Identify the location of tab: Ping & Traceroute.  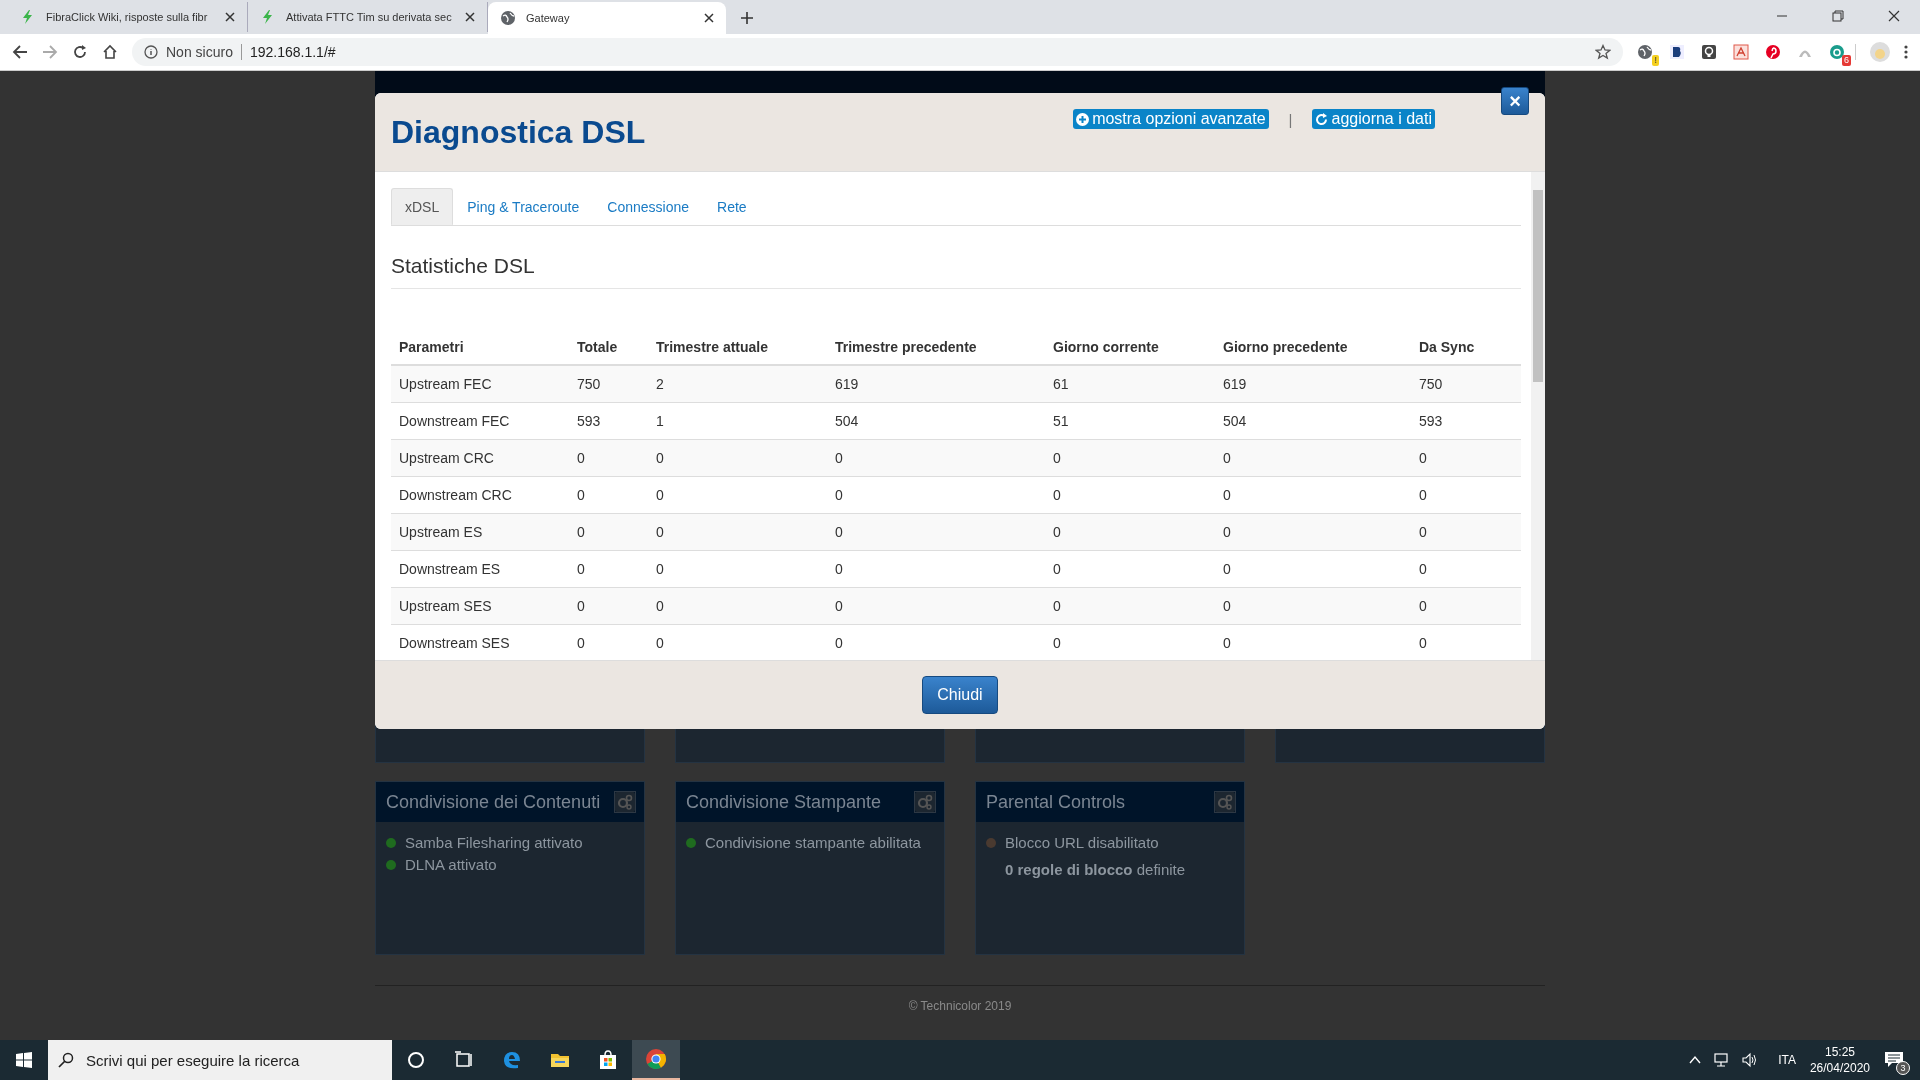
(523, 206).